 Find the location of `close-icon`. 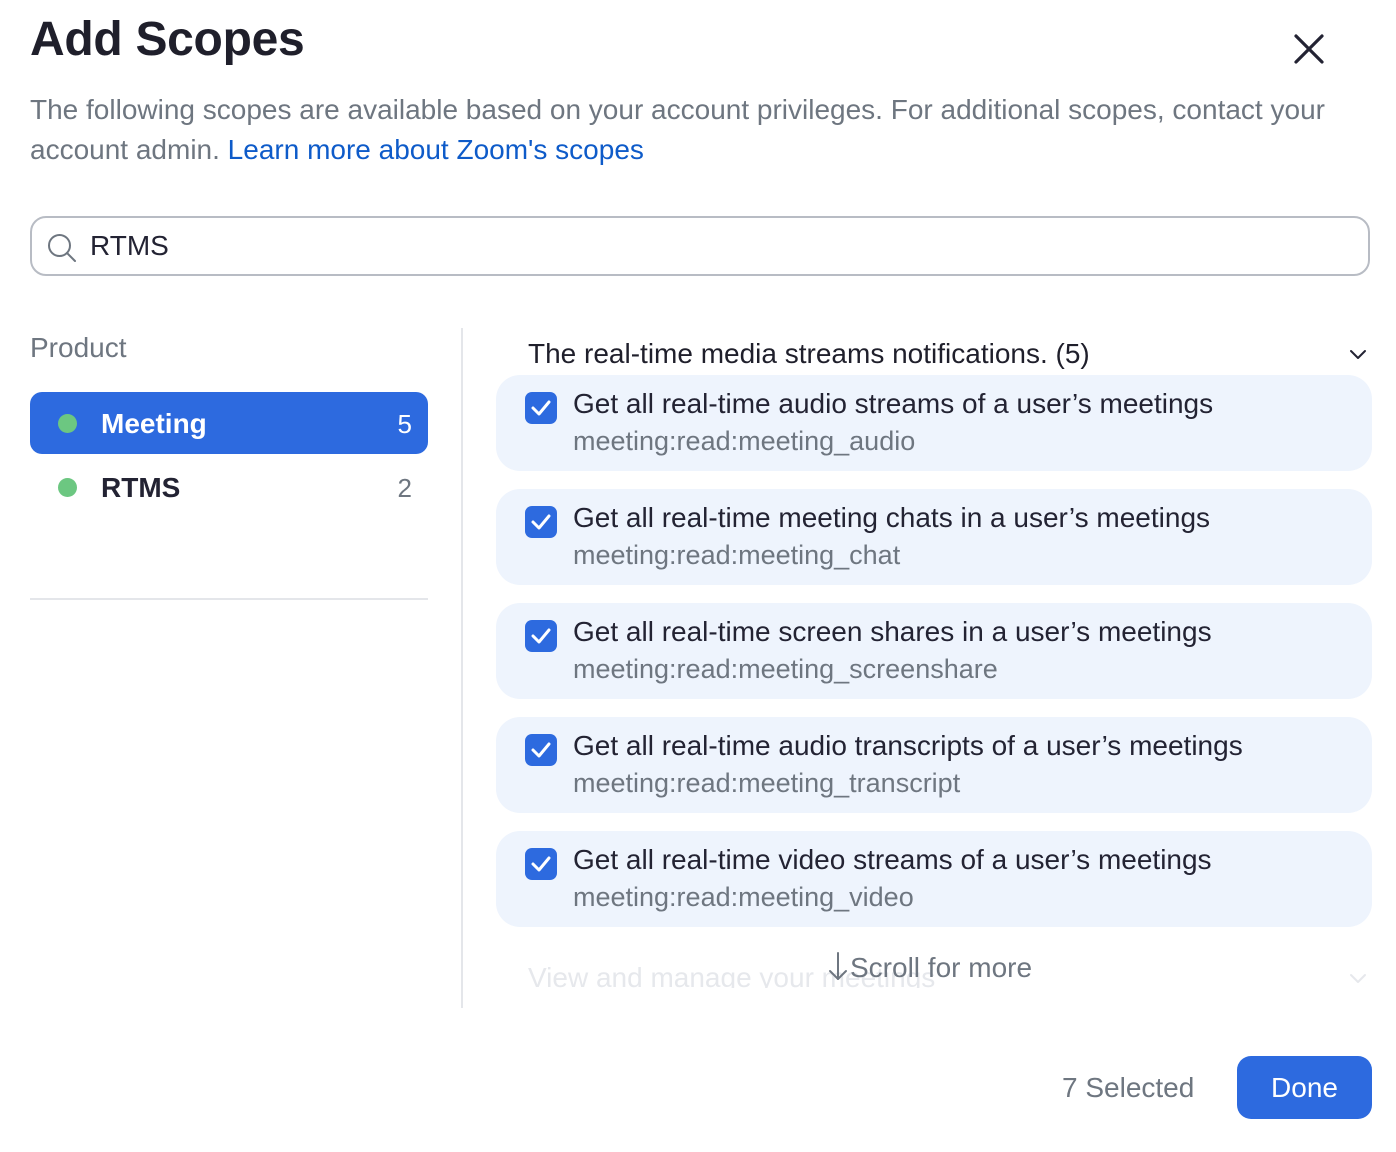

close-icon is located at coordinates (1309, 49).